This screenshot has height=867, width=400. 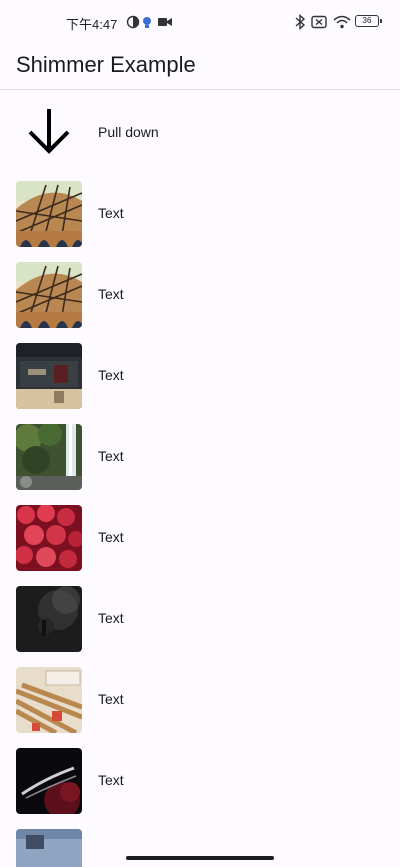 I want to click on moon-icon, so click(x=133, y=22).